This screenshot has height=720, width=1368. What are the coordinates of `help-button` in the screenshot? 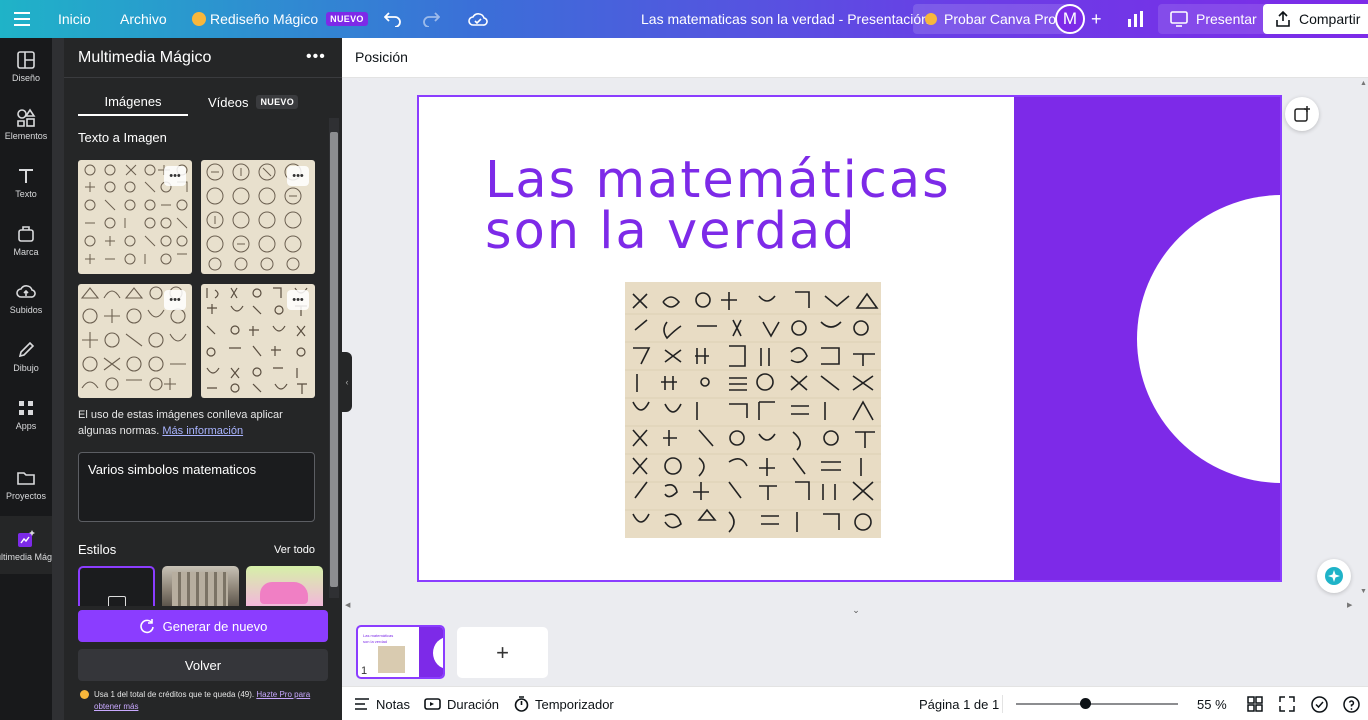 It's located at (1351, 703).